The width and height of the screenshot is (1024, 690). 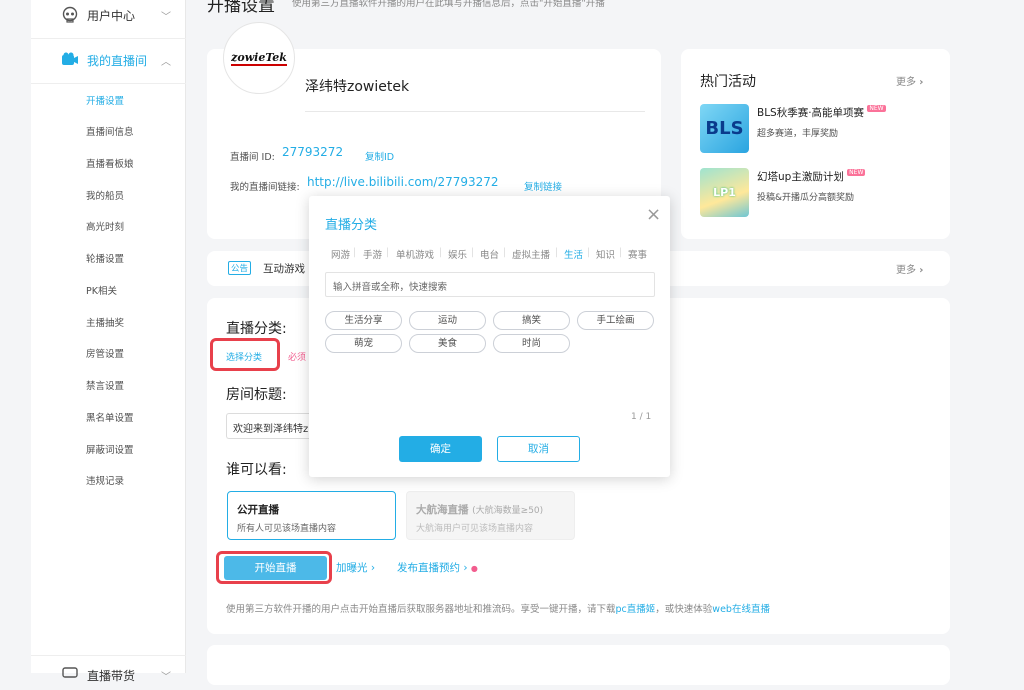 I want to click on bls-thumbnail: BLS, so click(x=724, y=128).